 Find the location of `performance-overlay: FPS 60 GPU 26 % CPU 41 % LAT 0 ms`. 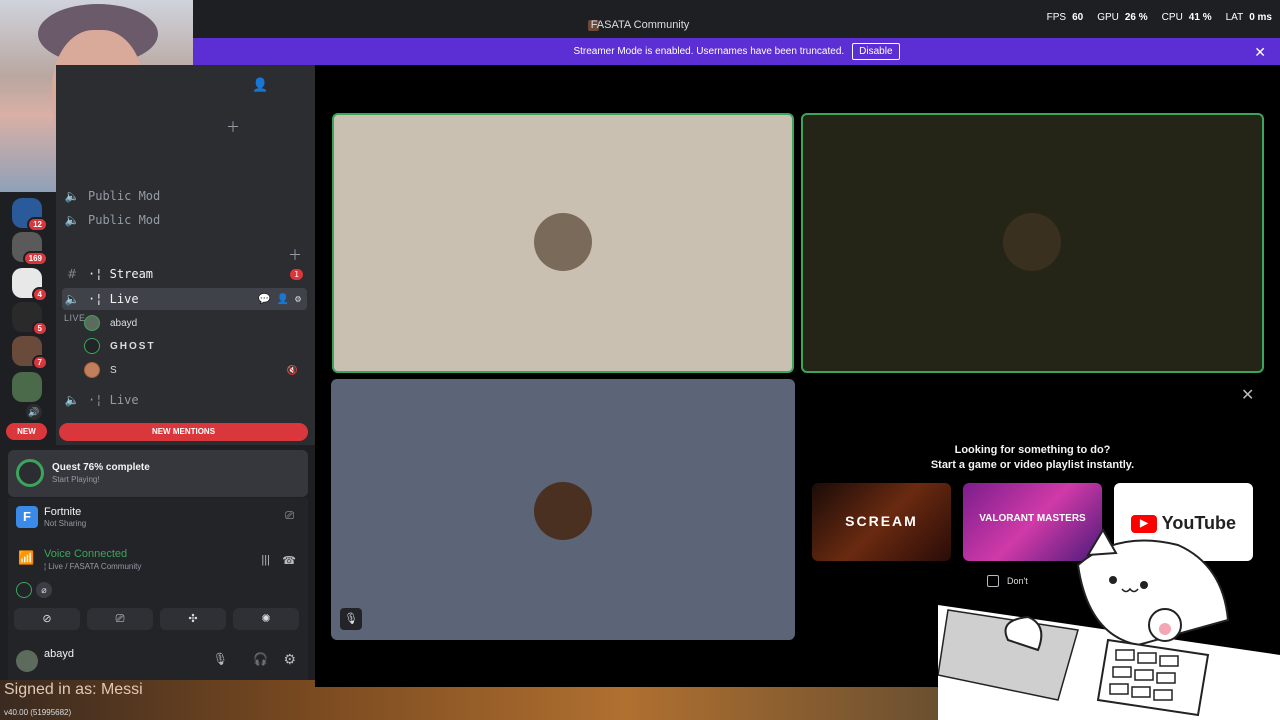

performance-overlay: FPS 60 GPU 26 % CPU 41 % LAT 0 ms is located at coordinates (1159, 17).